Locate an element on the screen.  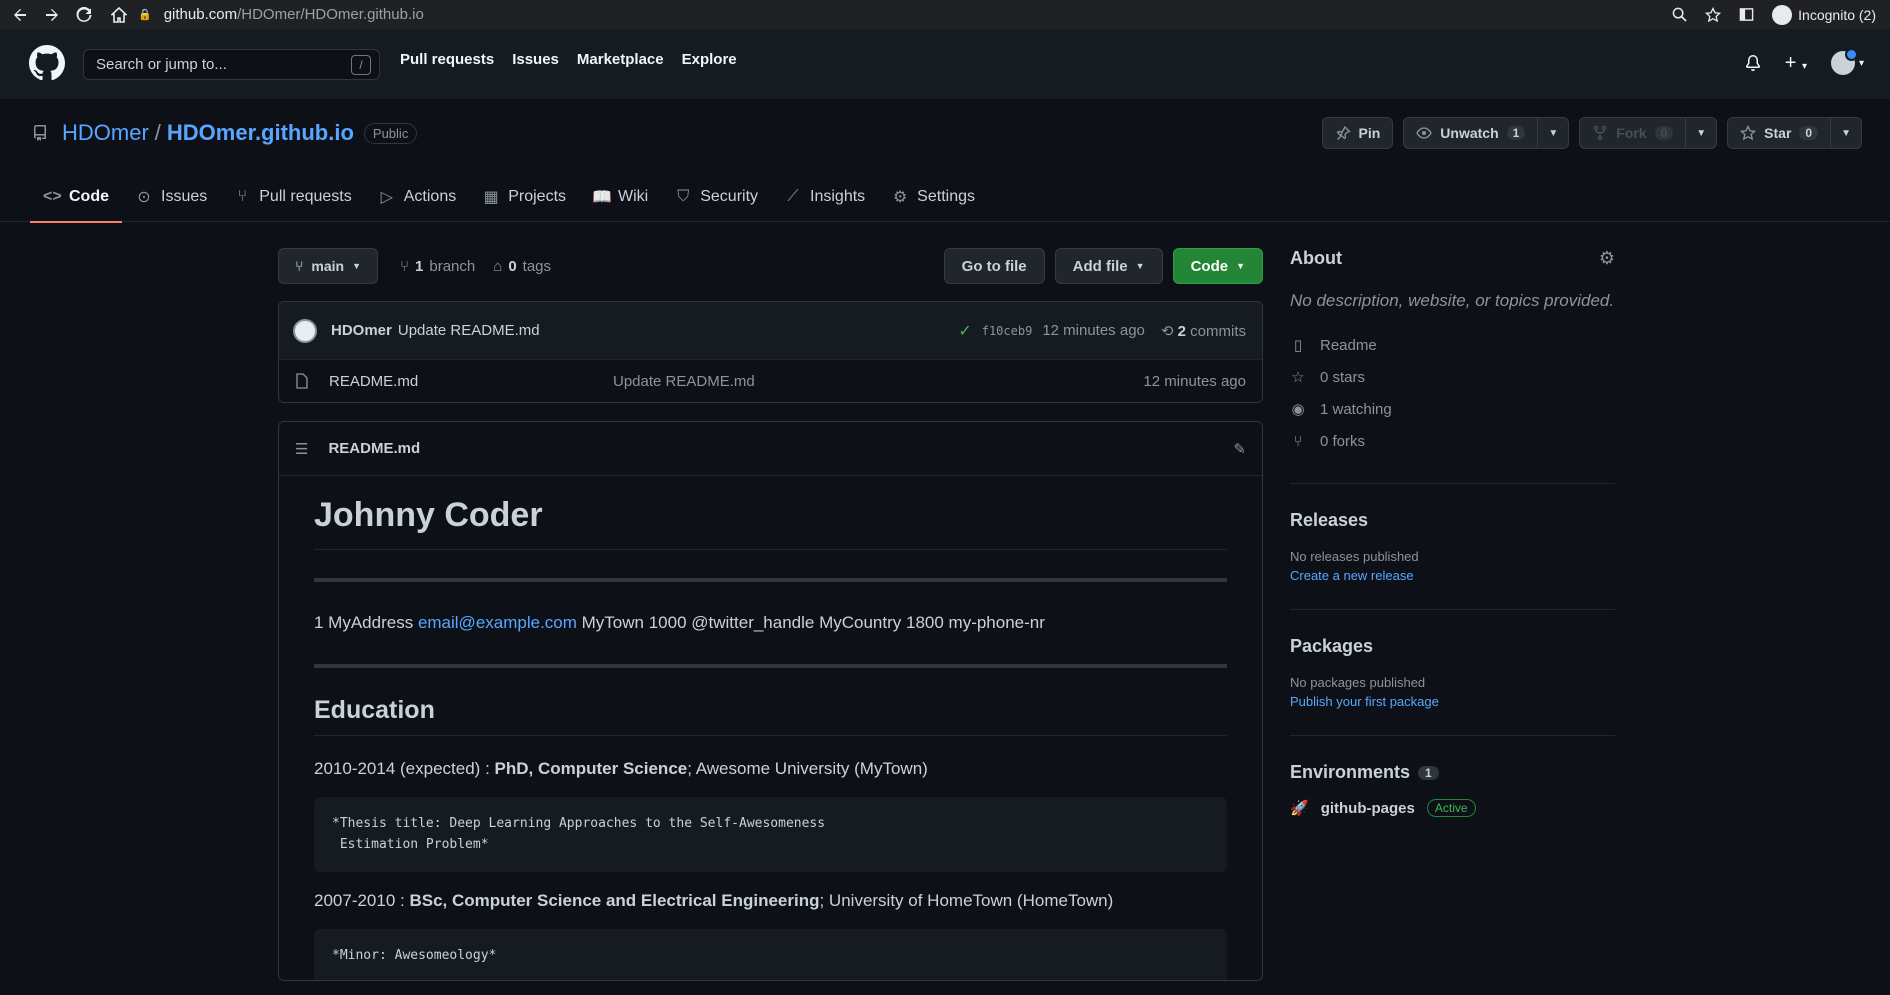
readme-filename: README.md is located at coordinates (374, 448).